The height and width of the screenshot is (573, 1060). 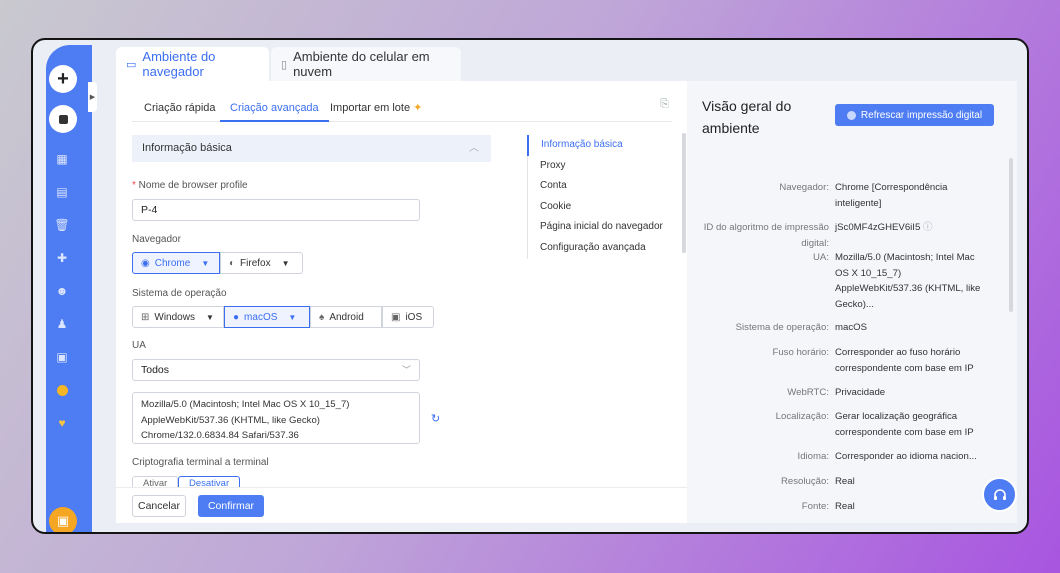 I want to click on tab-label: Ambiente do navegador, so click(x=179, y=64).